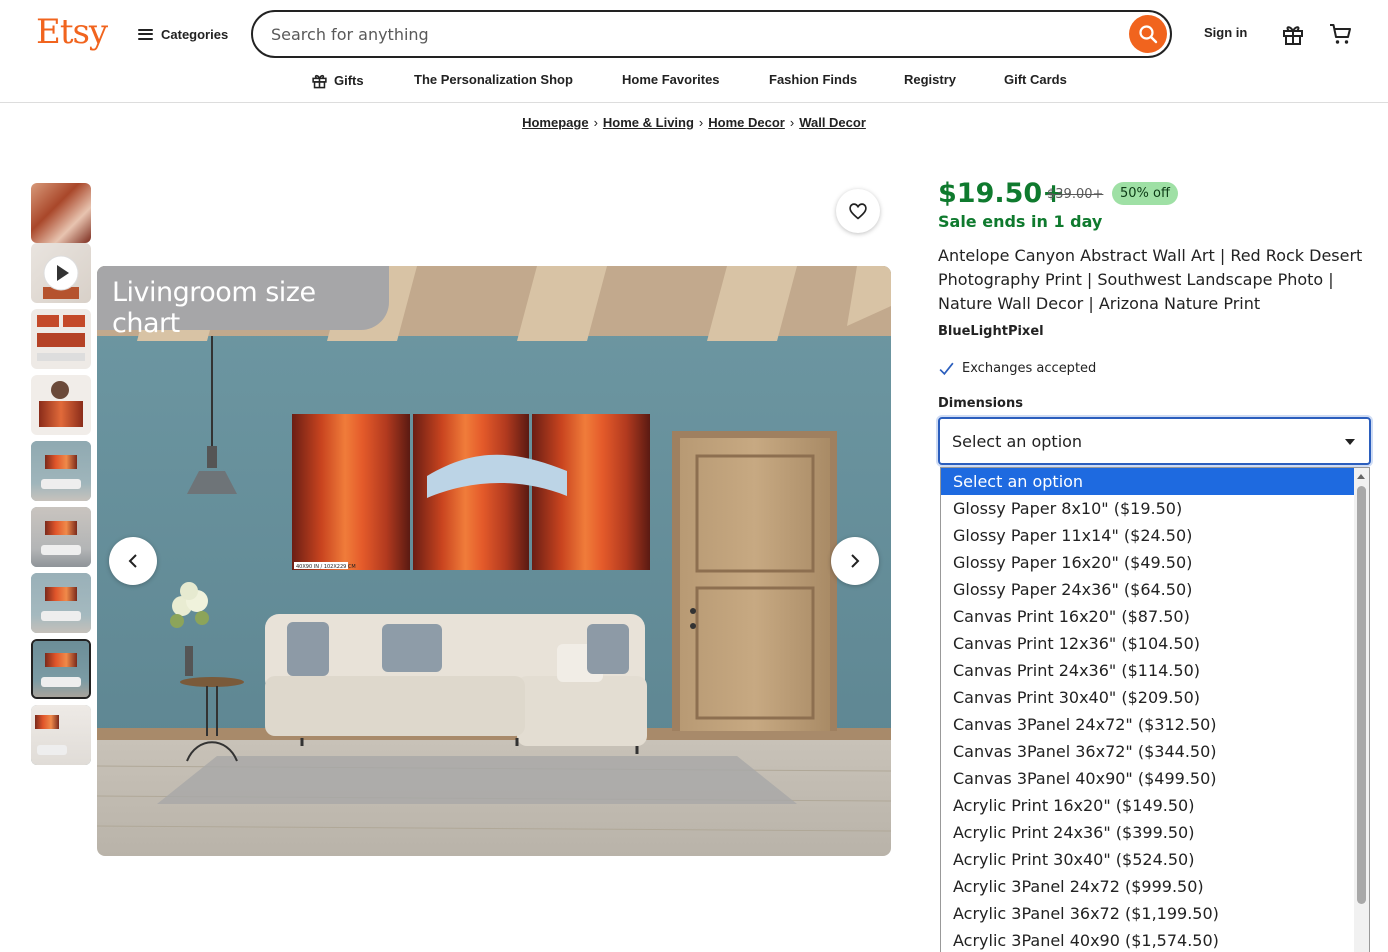  I want to click on dropdown-option: Acrylic Print 30x40" ($524.50), so click(1148, 859).